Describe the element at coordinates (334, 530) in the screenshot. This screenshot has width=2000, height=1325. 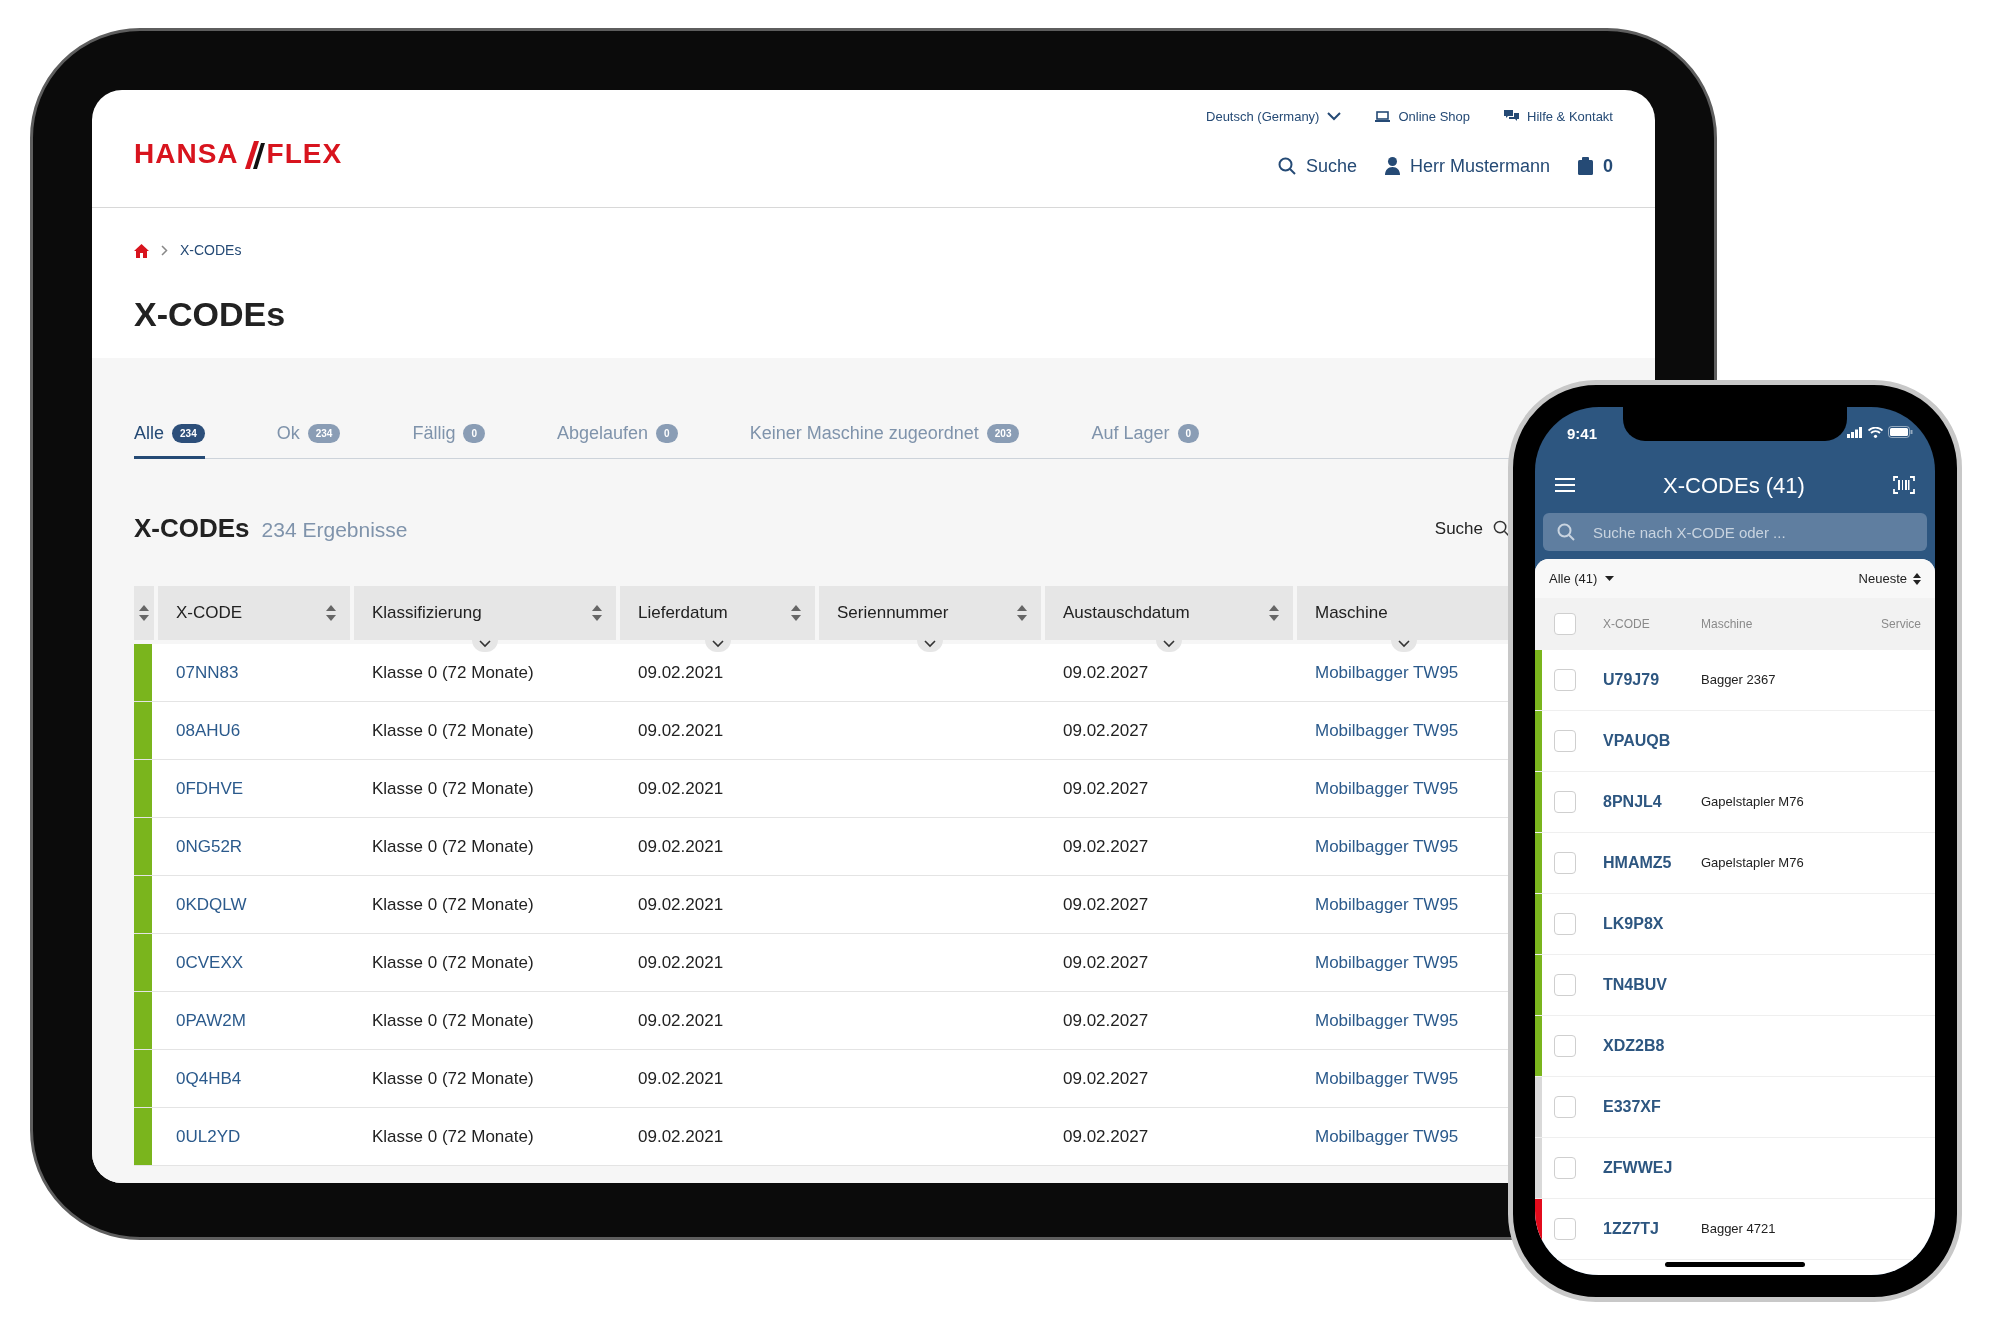
I see `result-count: 234 Ergebnisse` at that location.